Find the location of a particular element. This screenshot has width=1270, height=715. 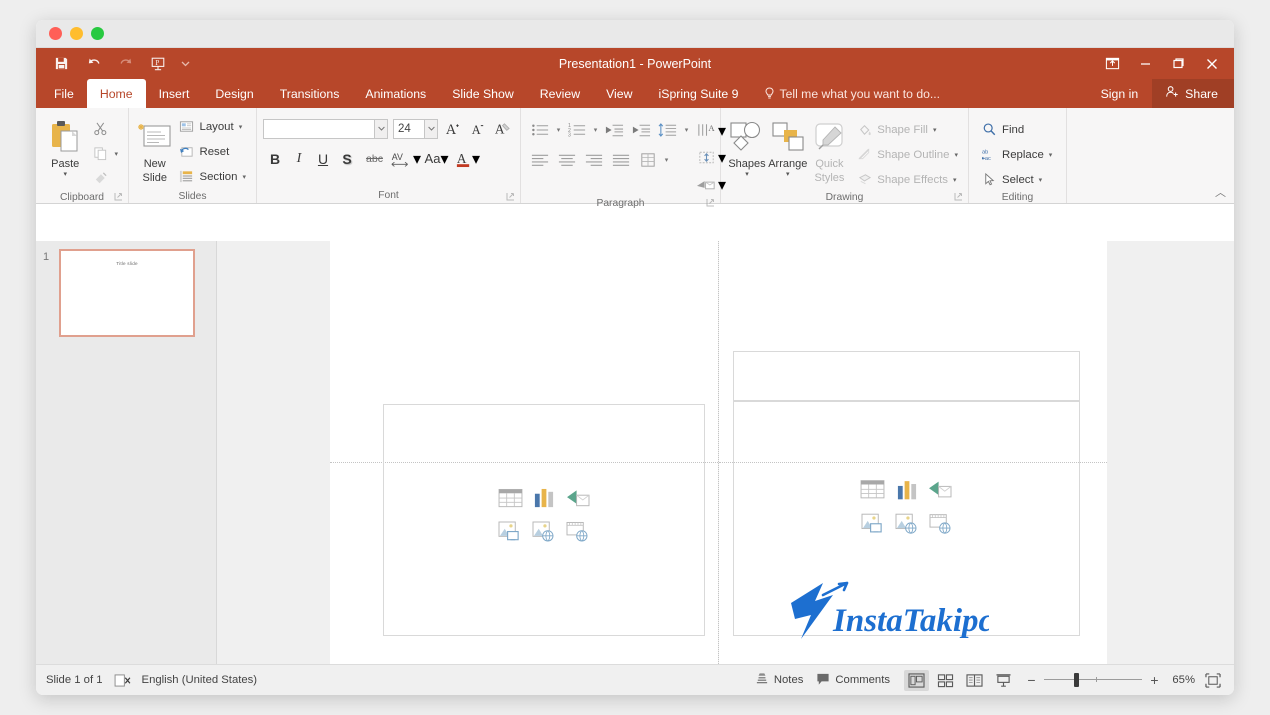

font-color-caret-icon: ▾ is located at coordinates (476, 159).